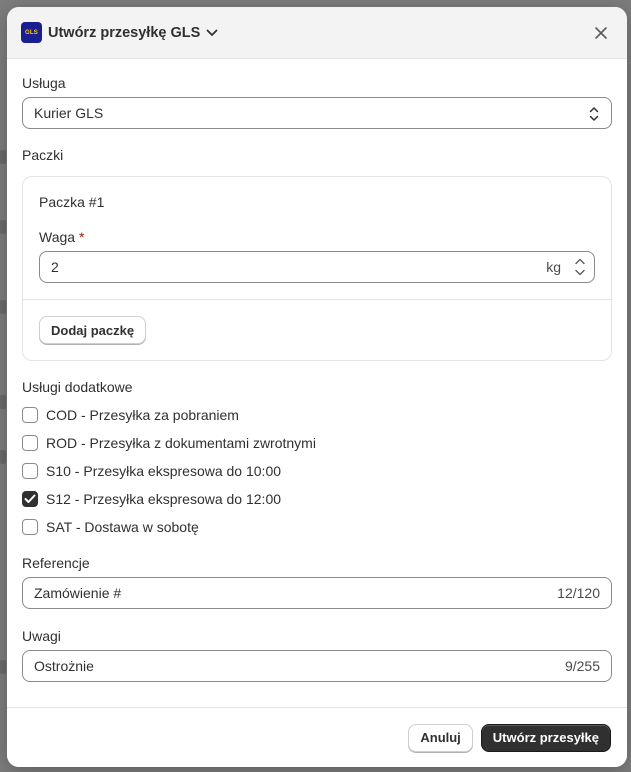  Describe the element at coordinates (317, 113) in the screenshot. I see `service-select: Kurier GLS` at that location.